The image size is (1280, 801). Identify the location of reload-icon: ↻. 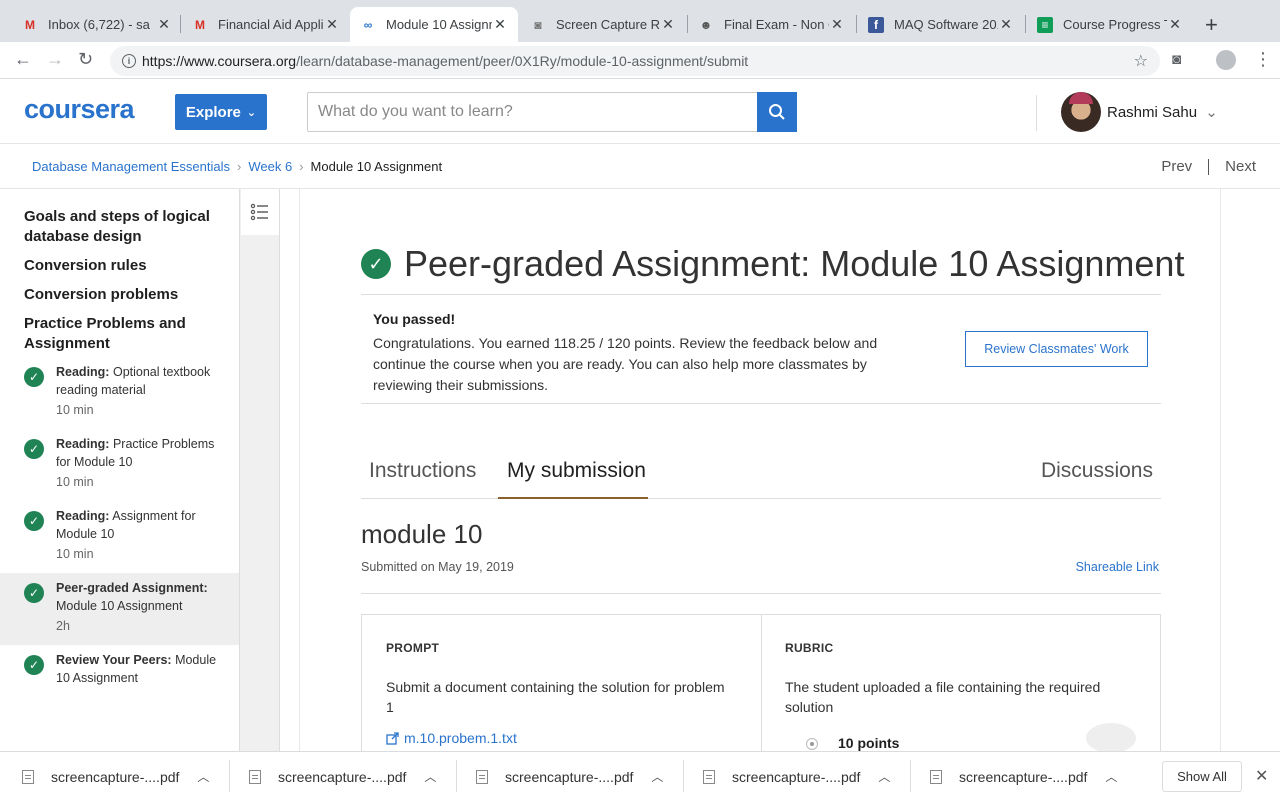
(85, 59).